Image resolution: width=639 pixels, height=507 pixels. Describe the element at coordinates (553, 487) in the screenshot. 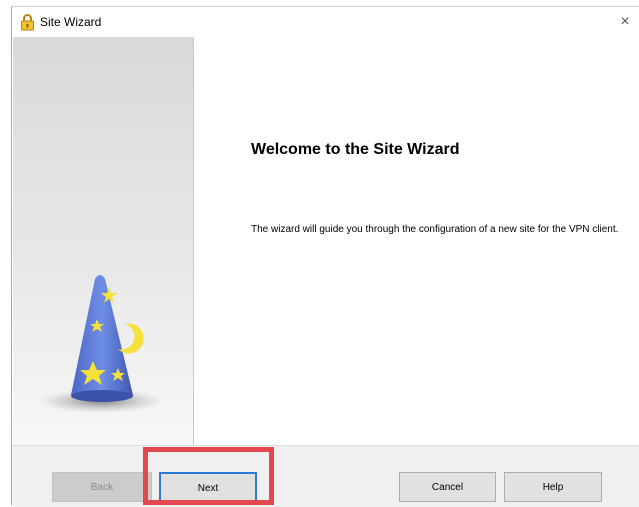

I see `help-button: Help` at that location.